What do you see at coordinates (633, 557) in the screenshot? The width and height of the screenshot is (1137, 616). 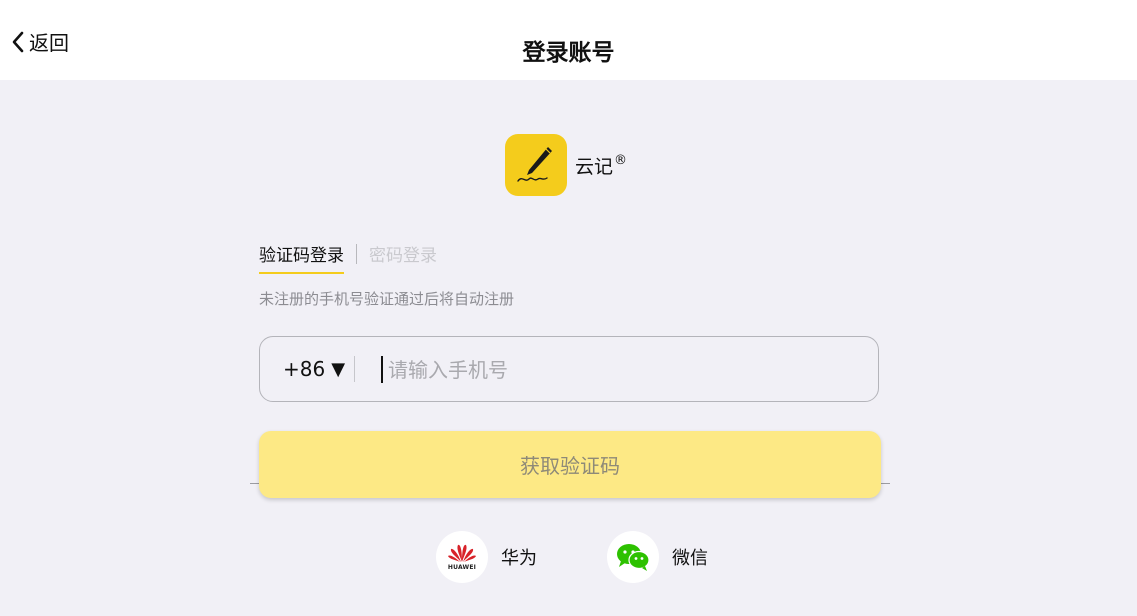 I see `wechat-icon` at bounding box center [633, 557].